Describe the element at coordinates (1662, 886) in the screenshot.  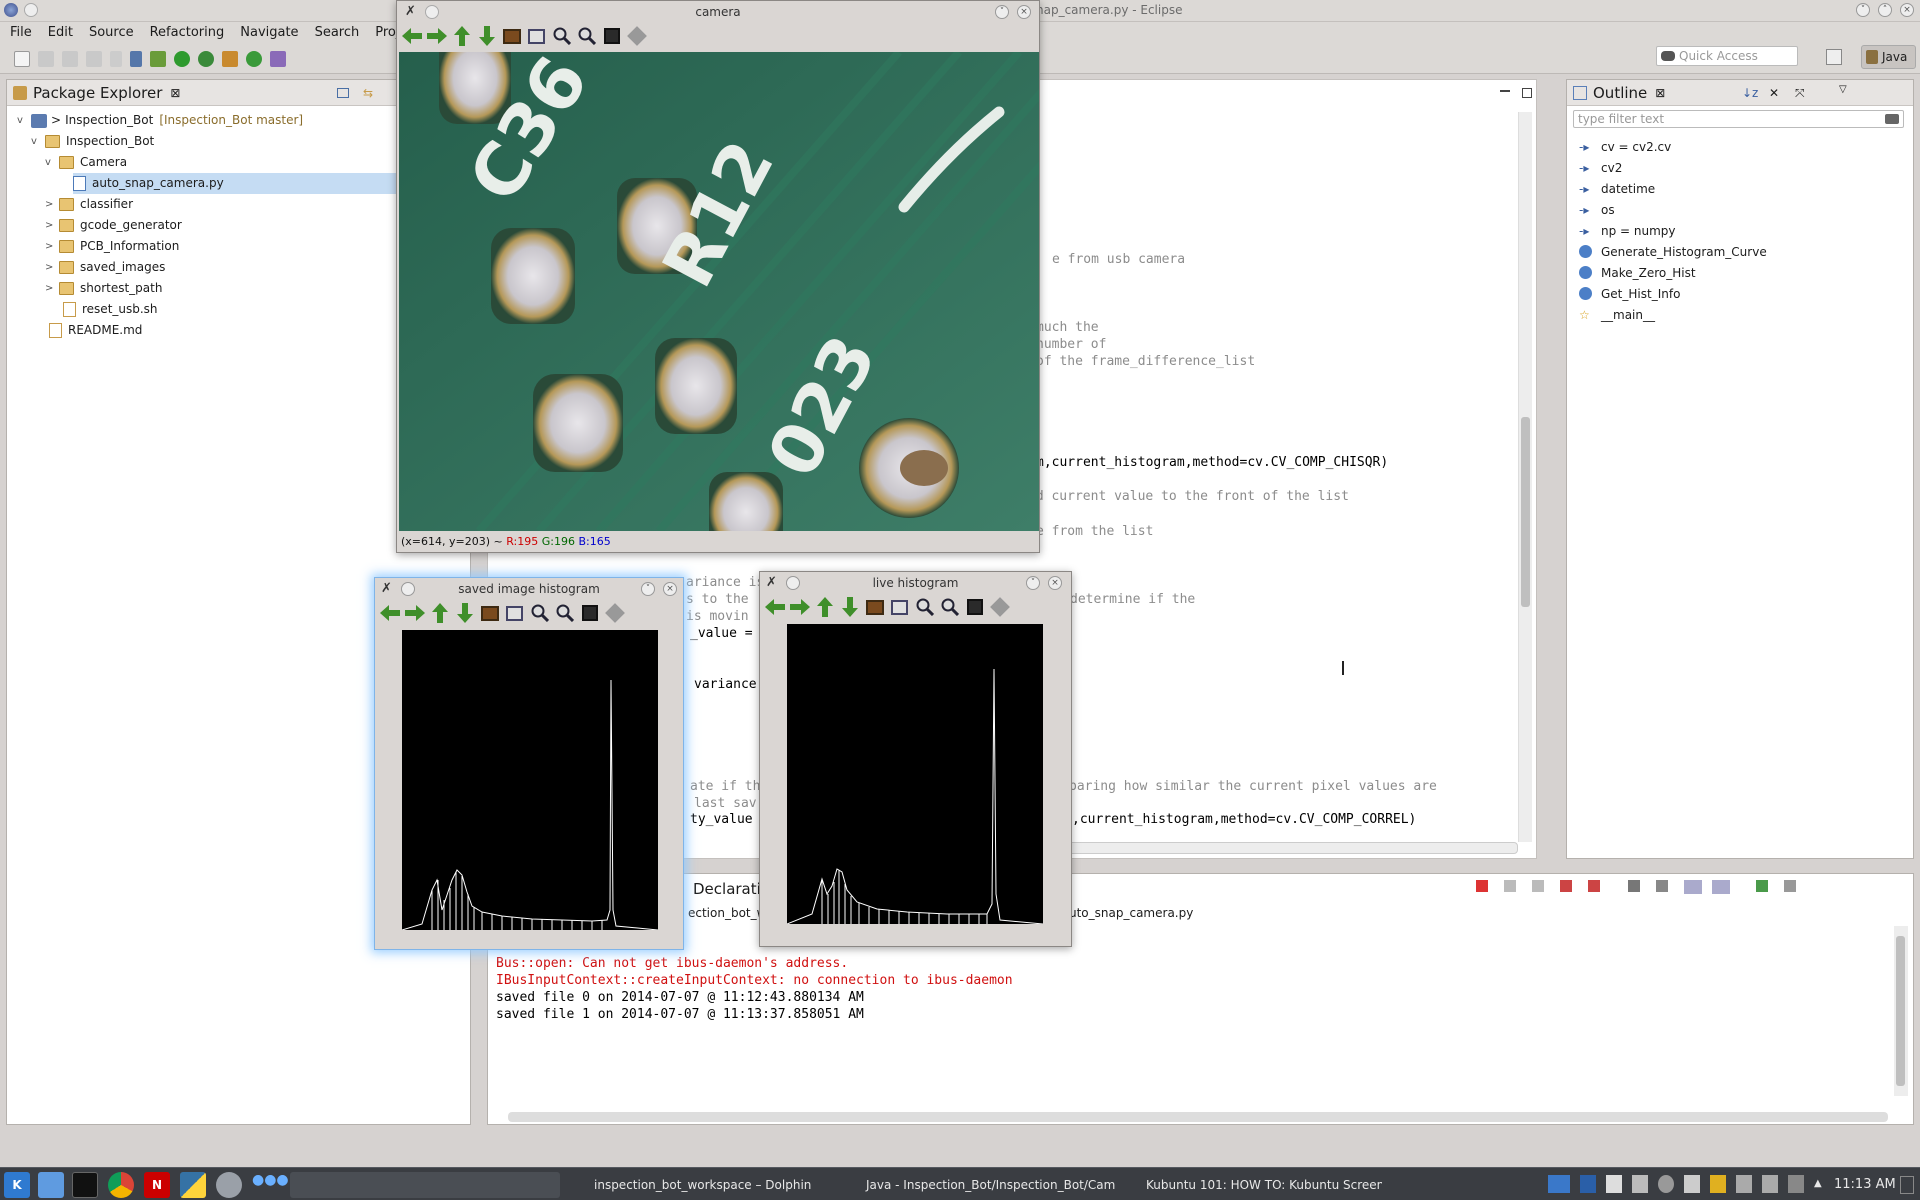
I see `word-wrap-icon` at that location.